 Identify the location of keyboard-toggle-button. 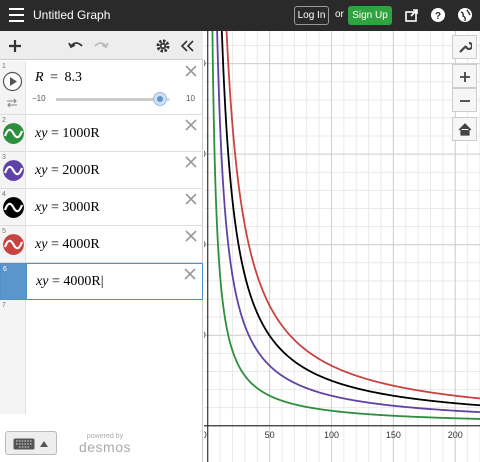
(31, 443).